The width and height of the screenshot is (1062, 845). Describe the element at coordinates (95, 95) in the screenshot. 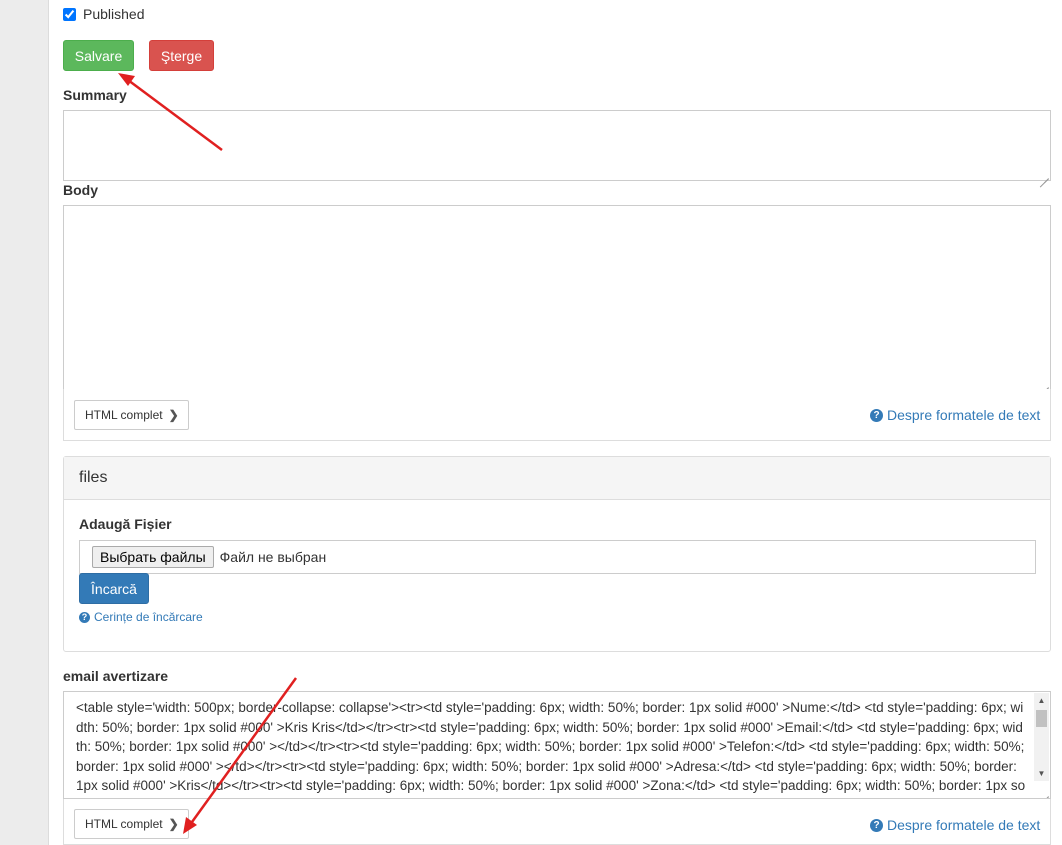

I see `summary-label: Summary` at that location.